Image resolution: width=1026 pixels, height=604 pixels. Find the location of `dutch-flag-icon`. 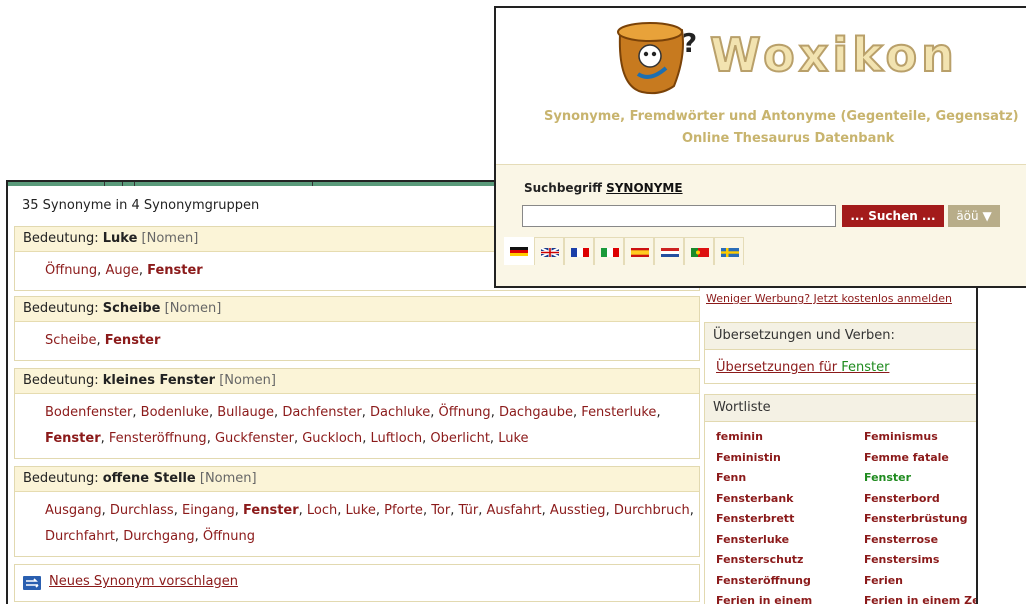

dutch-flag-icon is located at coordinates (669, 251).